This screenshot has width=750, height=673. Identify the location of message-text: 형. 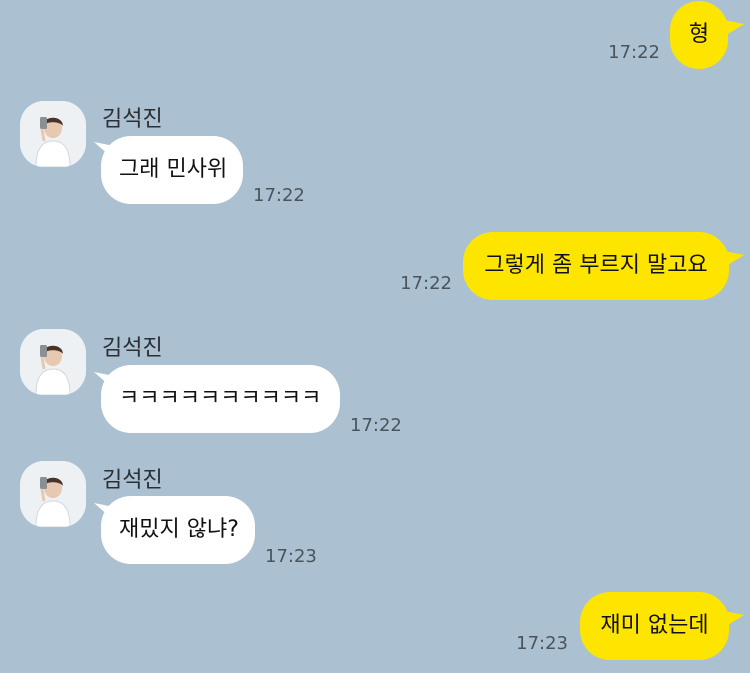
(699, 34).